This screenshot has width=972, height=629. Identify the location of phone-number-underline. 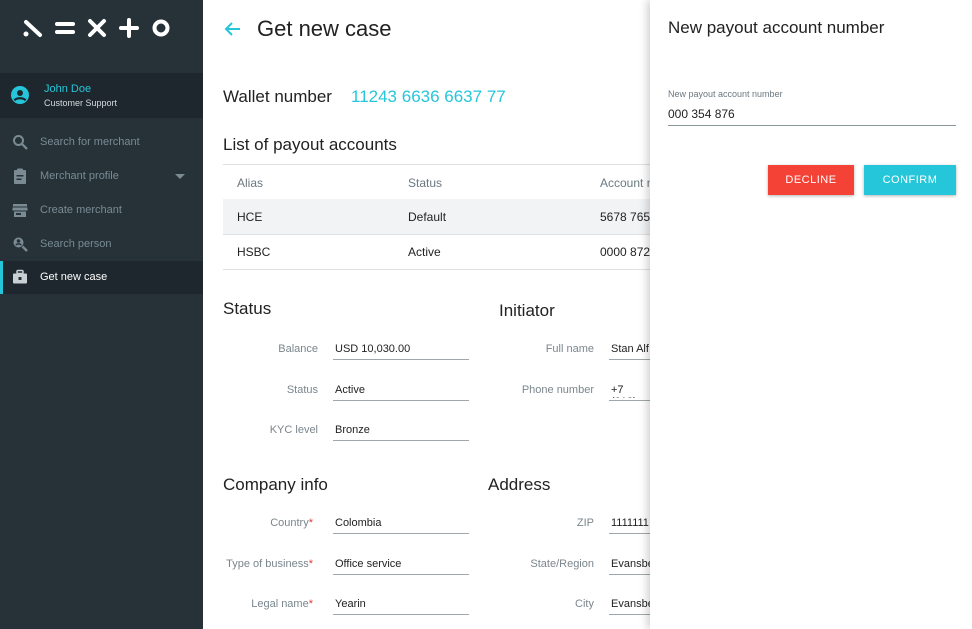
(629, 400).